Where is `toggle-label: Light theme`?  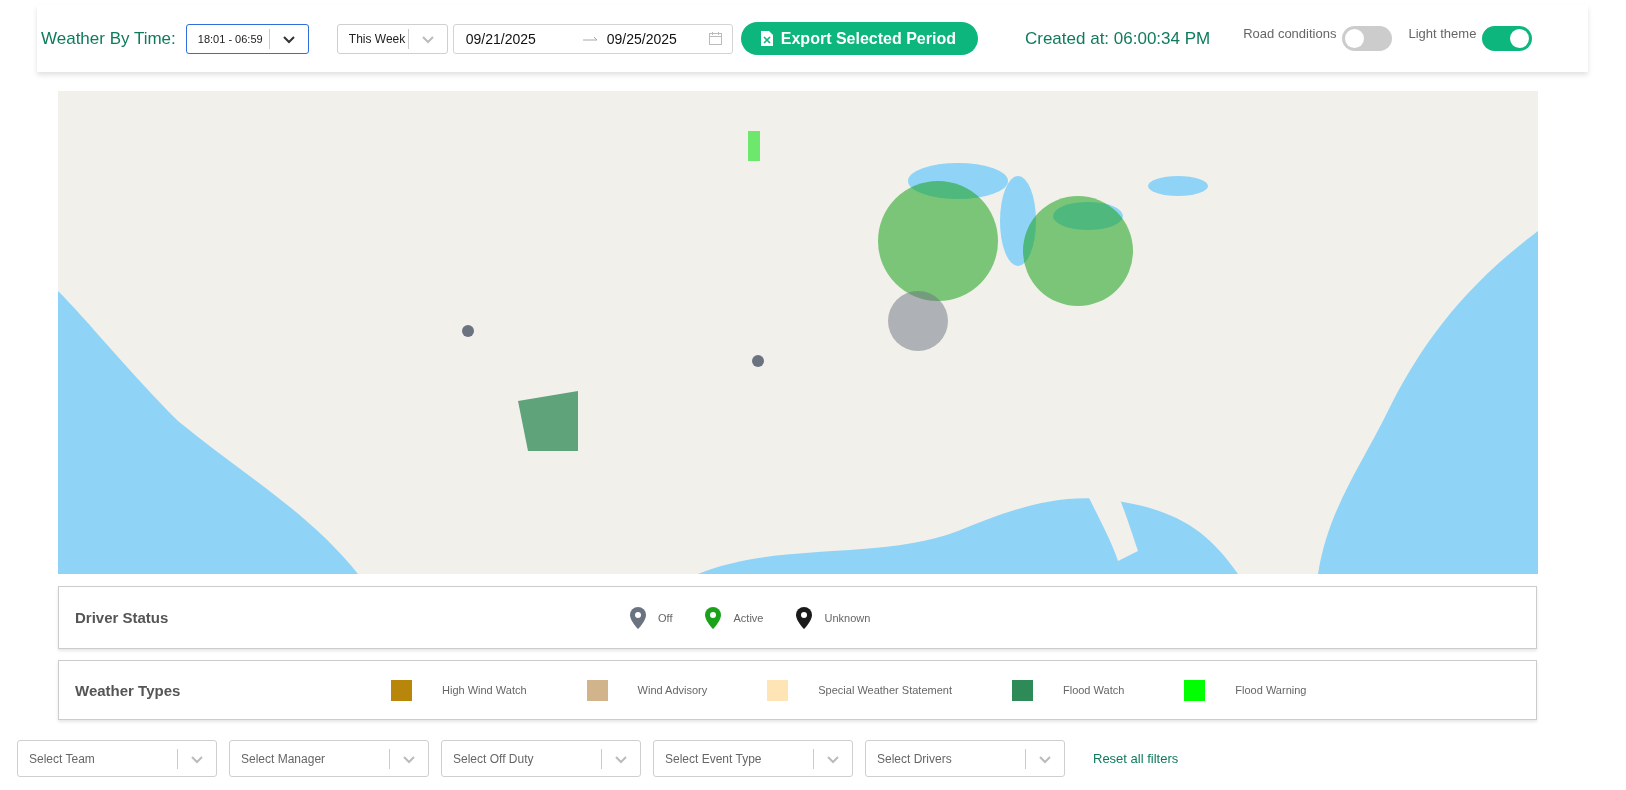
toggle-label: Light theme is located at coordinates (1442, 33).